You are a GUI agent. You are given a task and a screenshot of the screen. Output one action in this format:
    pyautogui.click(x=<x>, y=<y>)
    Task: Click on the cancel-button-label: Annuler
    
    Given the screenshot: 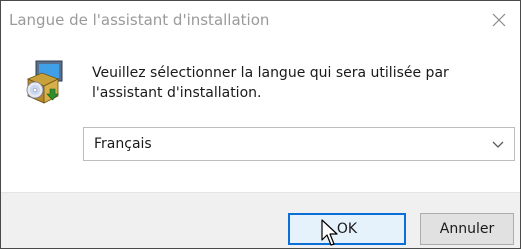 What is the action you would take?
    pyautogui.click(x=467, y=229)
    